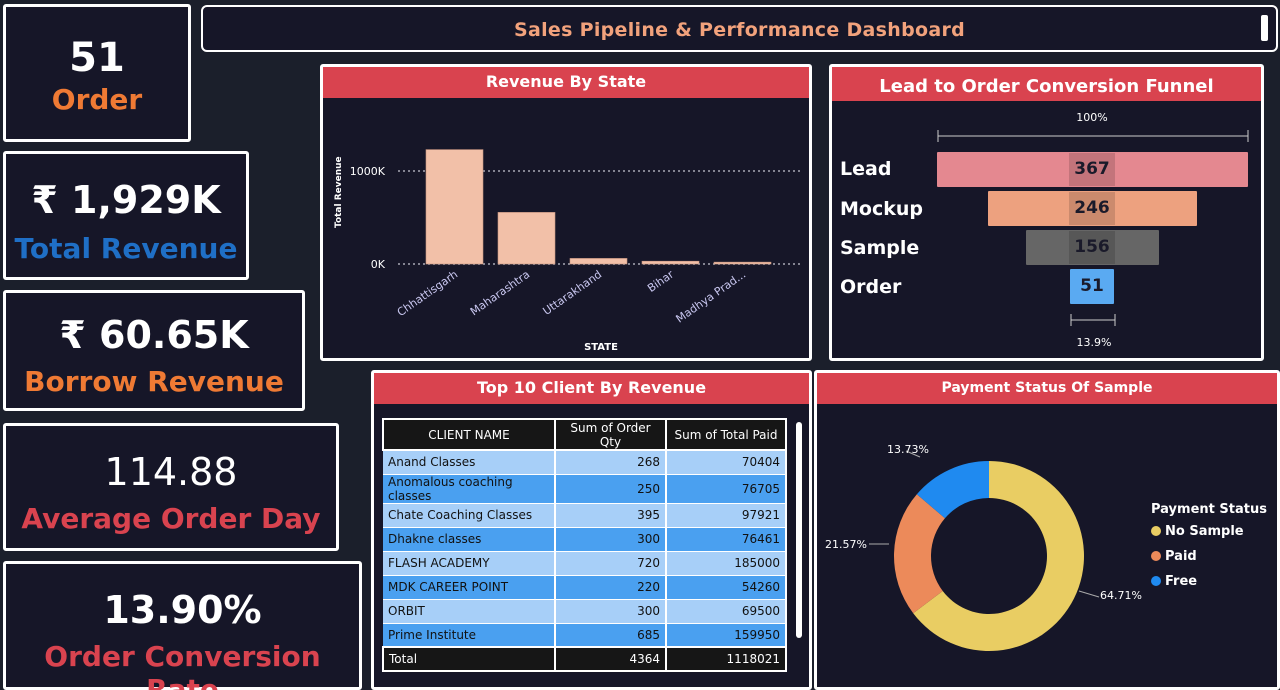 This screenshot has width=1280, height=690. What do you see at coordinates (866, 169) in the screenshot?
I see `funnel-label-lead: Lead` at bounding box center [866, 169].